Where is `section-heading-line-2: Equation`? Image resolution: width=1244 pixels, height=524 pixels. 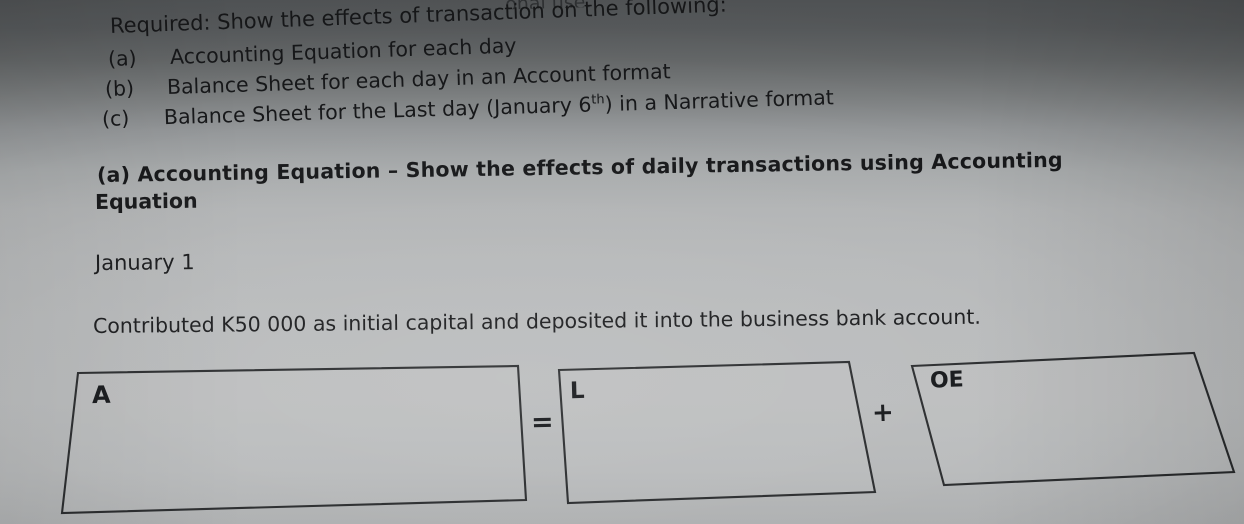 section-heading-line-2: Equation is located at coordinates (146, 201).